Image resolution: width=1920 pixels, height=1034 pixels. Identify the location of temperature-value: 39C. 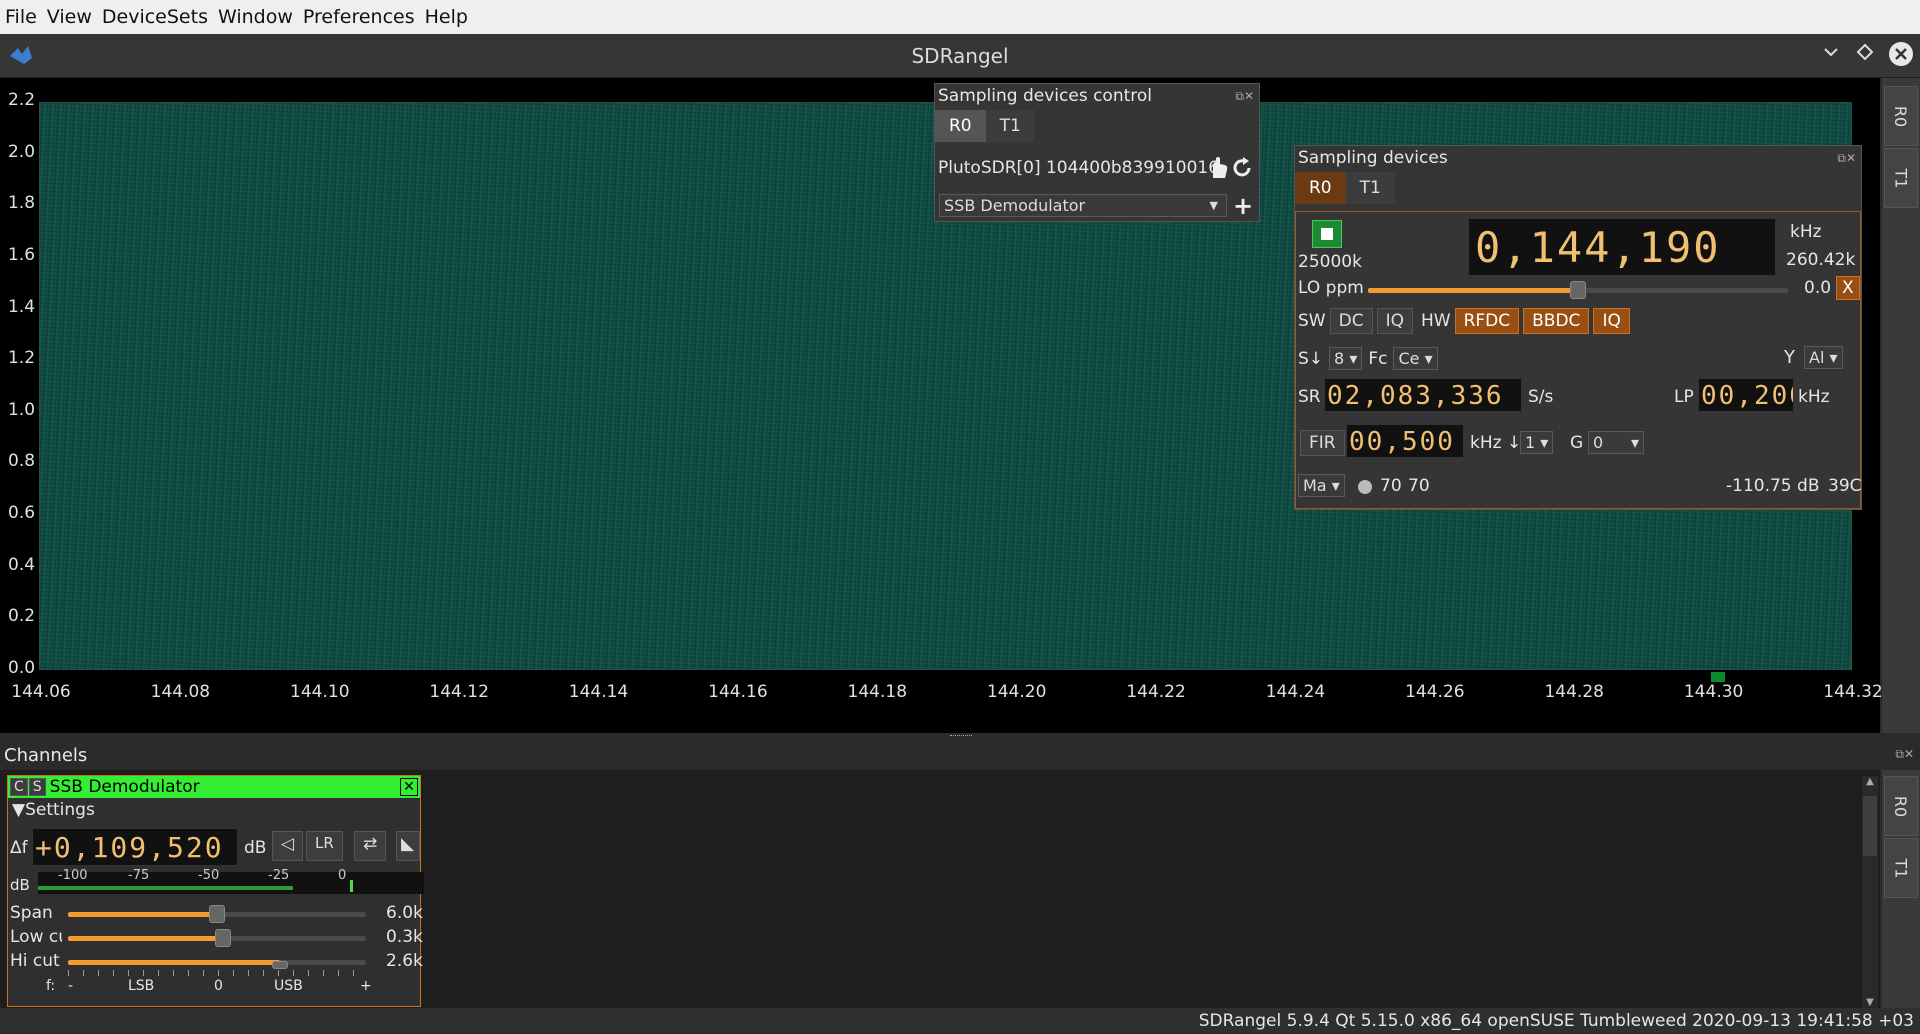
(1845, 486).